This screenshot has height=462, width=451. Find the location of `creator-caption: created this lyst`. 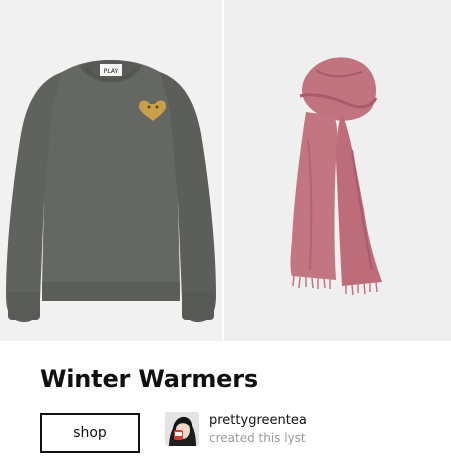

creator-caption: created this lyst is located at coordinates (257, 438).